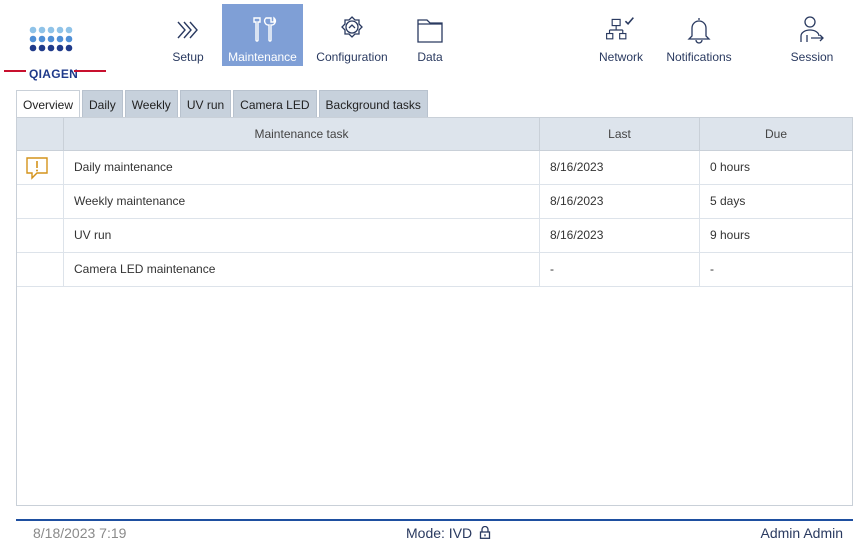 The height and width of the screenshot is (543, 853). Describe the element at coordinates (699, 57) in the screenshot. I see `nav-notifications-label: Notifications` at that location.